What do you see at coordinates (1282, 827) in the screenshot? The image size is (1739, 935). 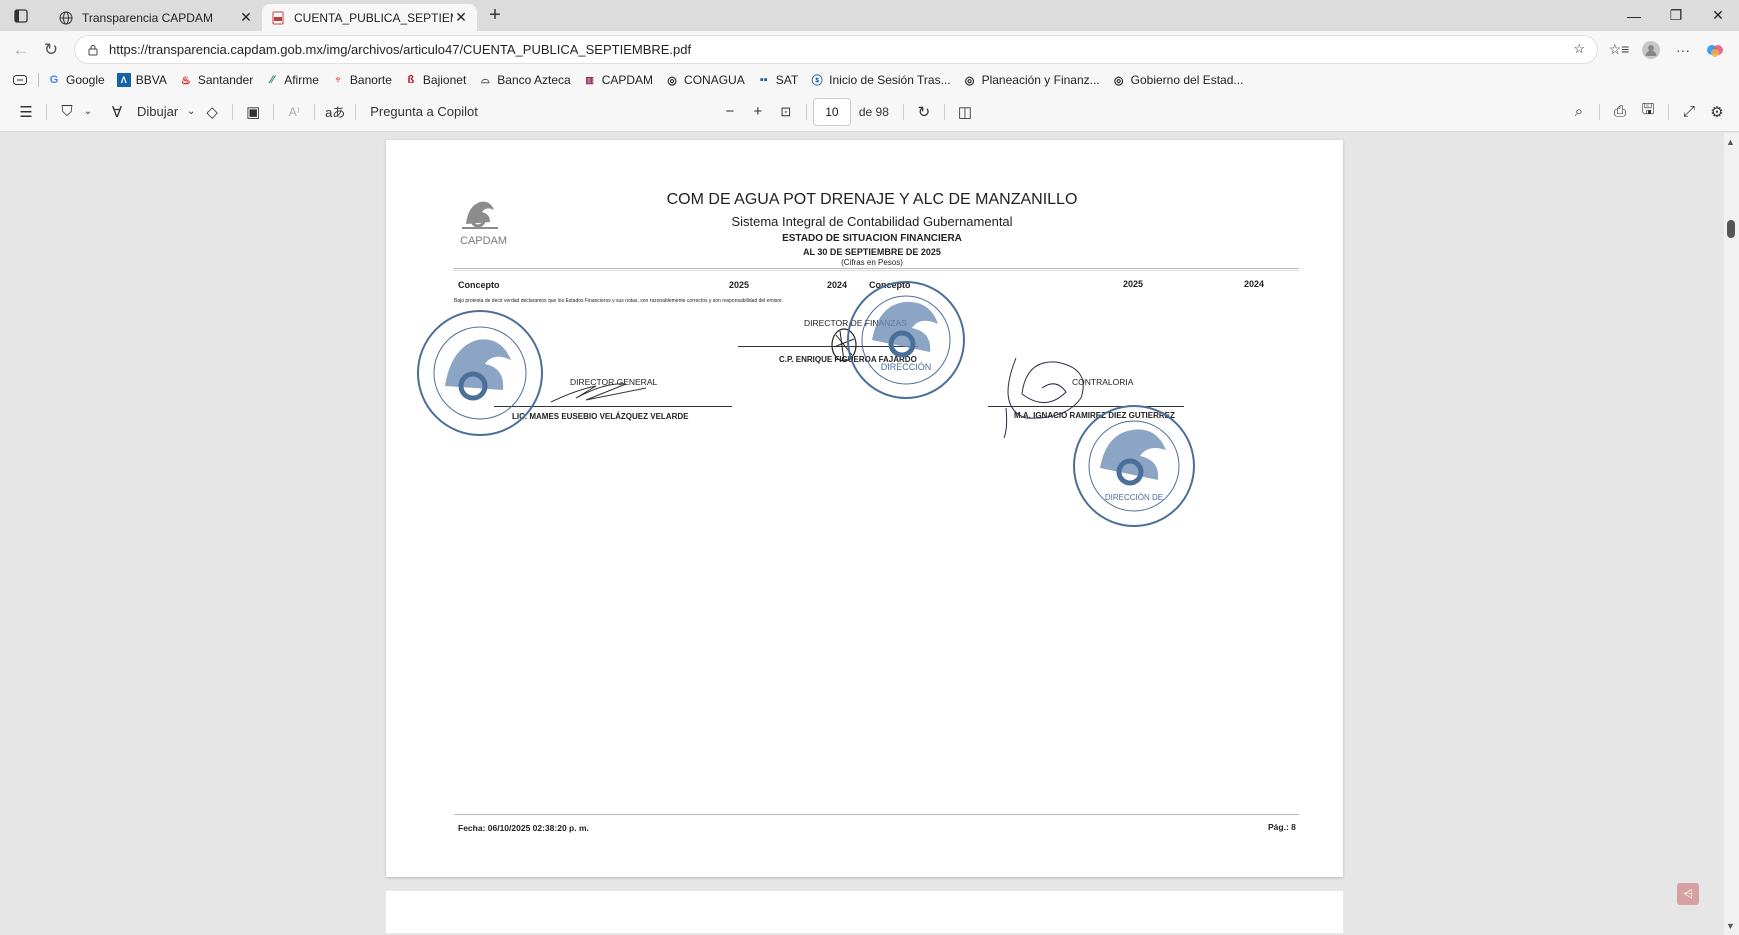 I see `footer-page: Pág.: 8` at bounding box center [1282, 827].